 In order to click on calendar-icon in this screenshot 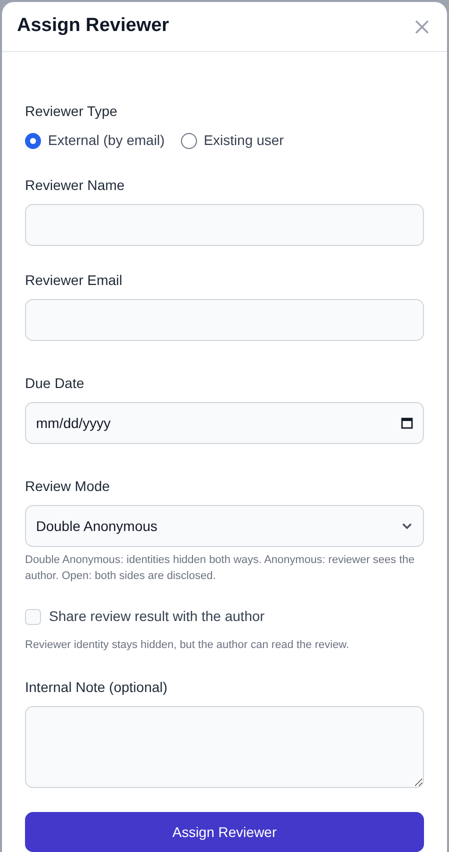, I will do `click(407, 423)`.